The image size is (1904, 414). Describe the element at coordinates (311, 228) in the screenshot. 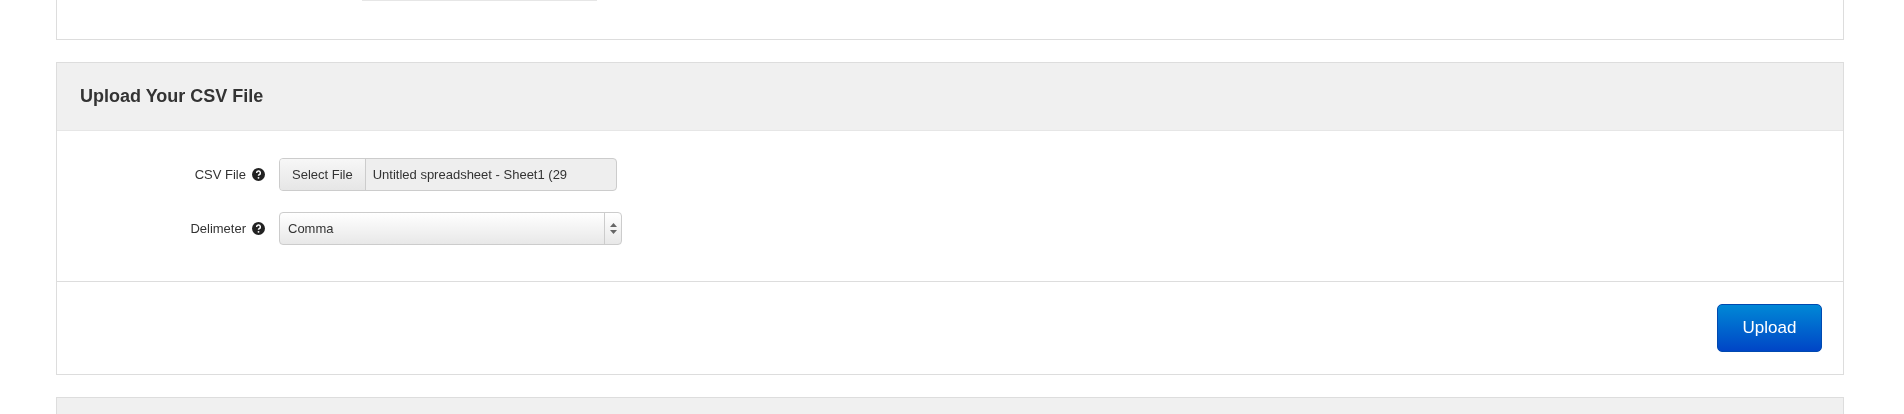

I see `select-value: Comma` at that location.